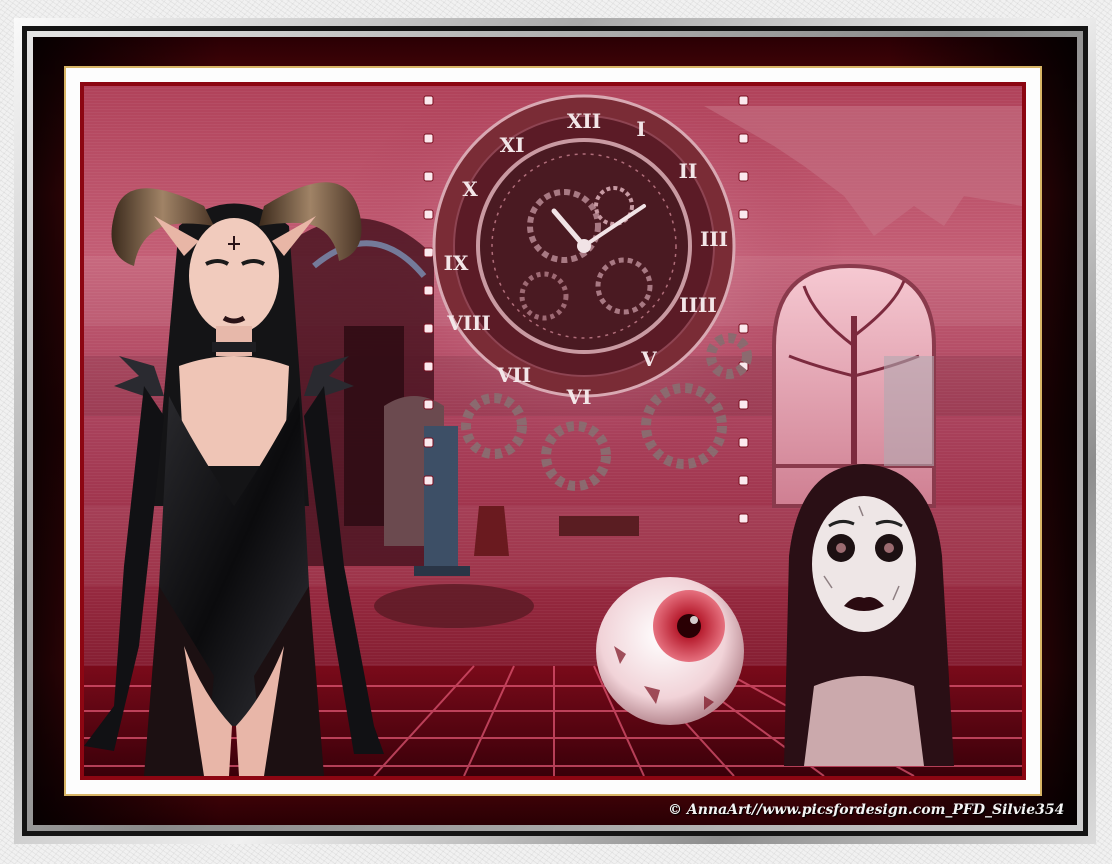  Describe the element at coordinates (584, 121) in the screenshot. I see `numeral-xii: XII` at that location.